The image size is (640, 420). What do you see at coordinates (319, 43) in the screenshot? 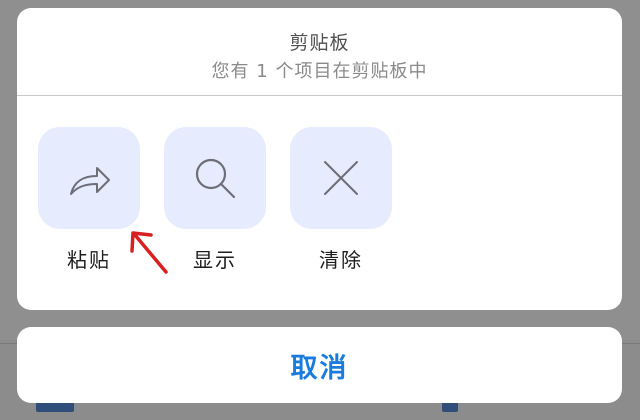
I see `sheet-title: 剪贴板` at bounding box center [319, 43].